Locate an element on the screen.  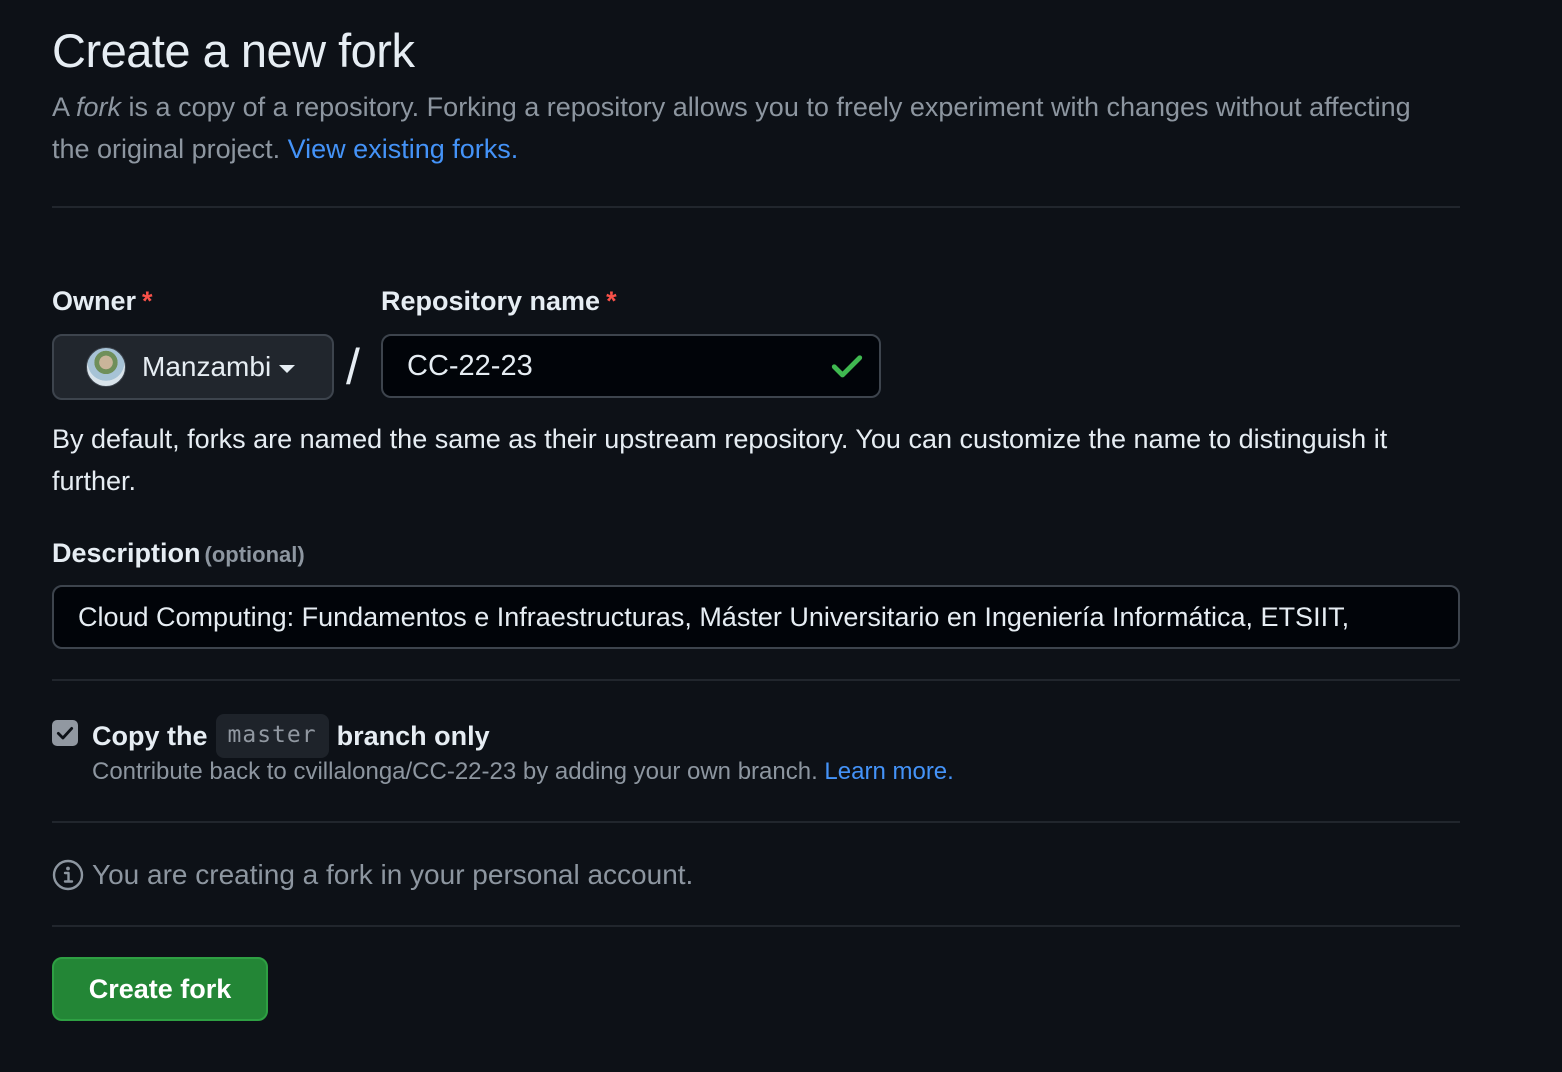
copy-branch-label: Copy the master branch only is located at coordinates (291, 736).